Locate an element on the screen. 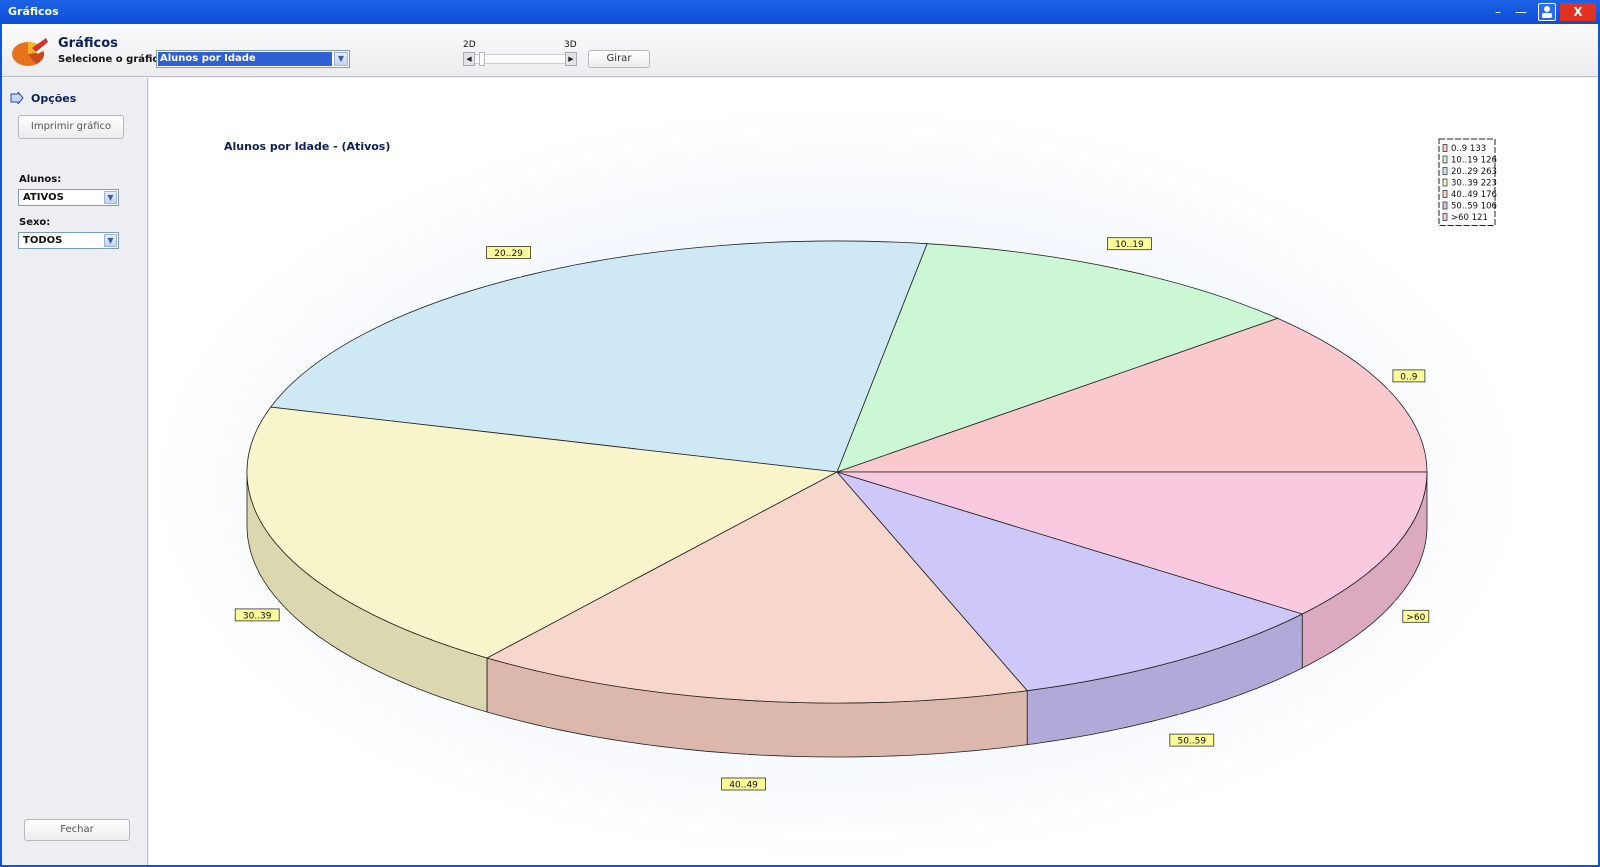 The height and width of the screenshot is (867, 1600). students-select-value: ATIVOS is located at coordinates (43, 197).